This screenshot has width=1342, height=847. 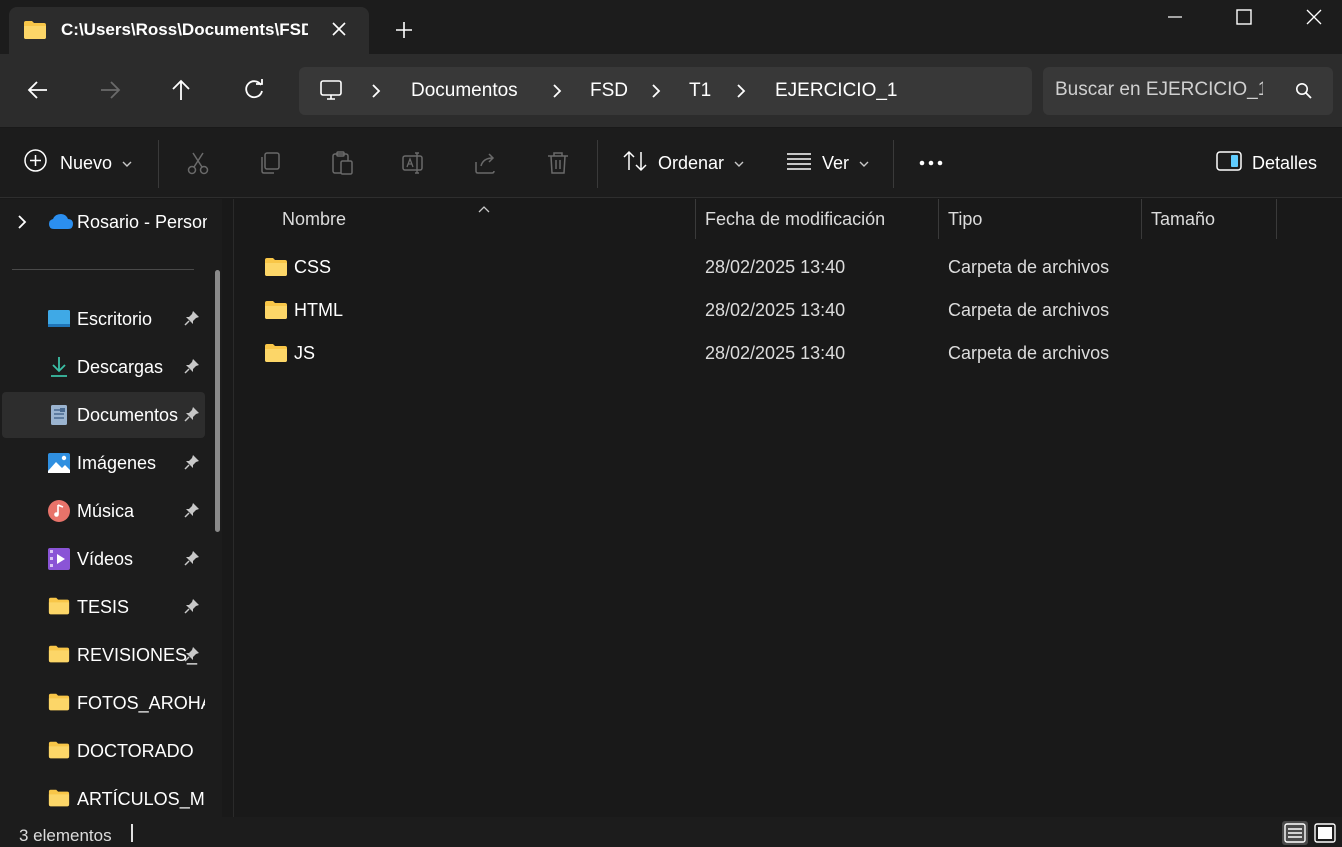 What do you see at coordinates (313, 267) in the screenshot?
I see `file-name: CSS` at bounding box center [313, 267].